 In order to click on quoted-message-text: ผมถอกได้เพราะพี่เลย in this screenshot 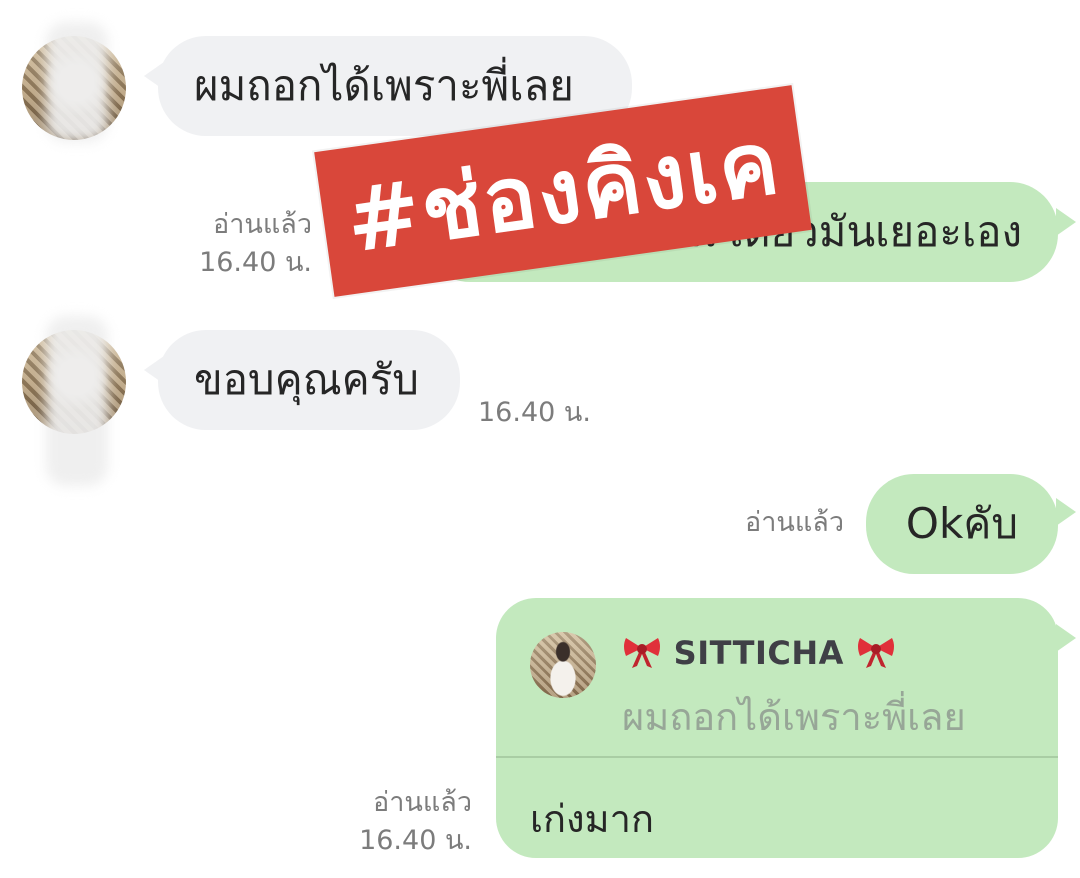, I will do `click(794, 717)`.